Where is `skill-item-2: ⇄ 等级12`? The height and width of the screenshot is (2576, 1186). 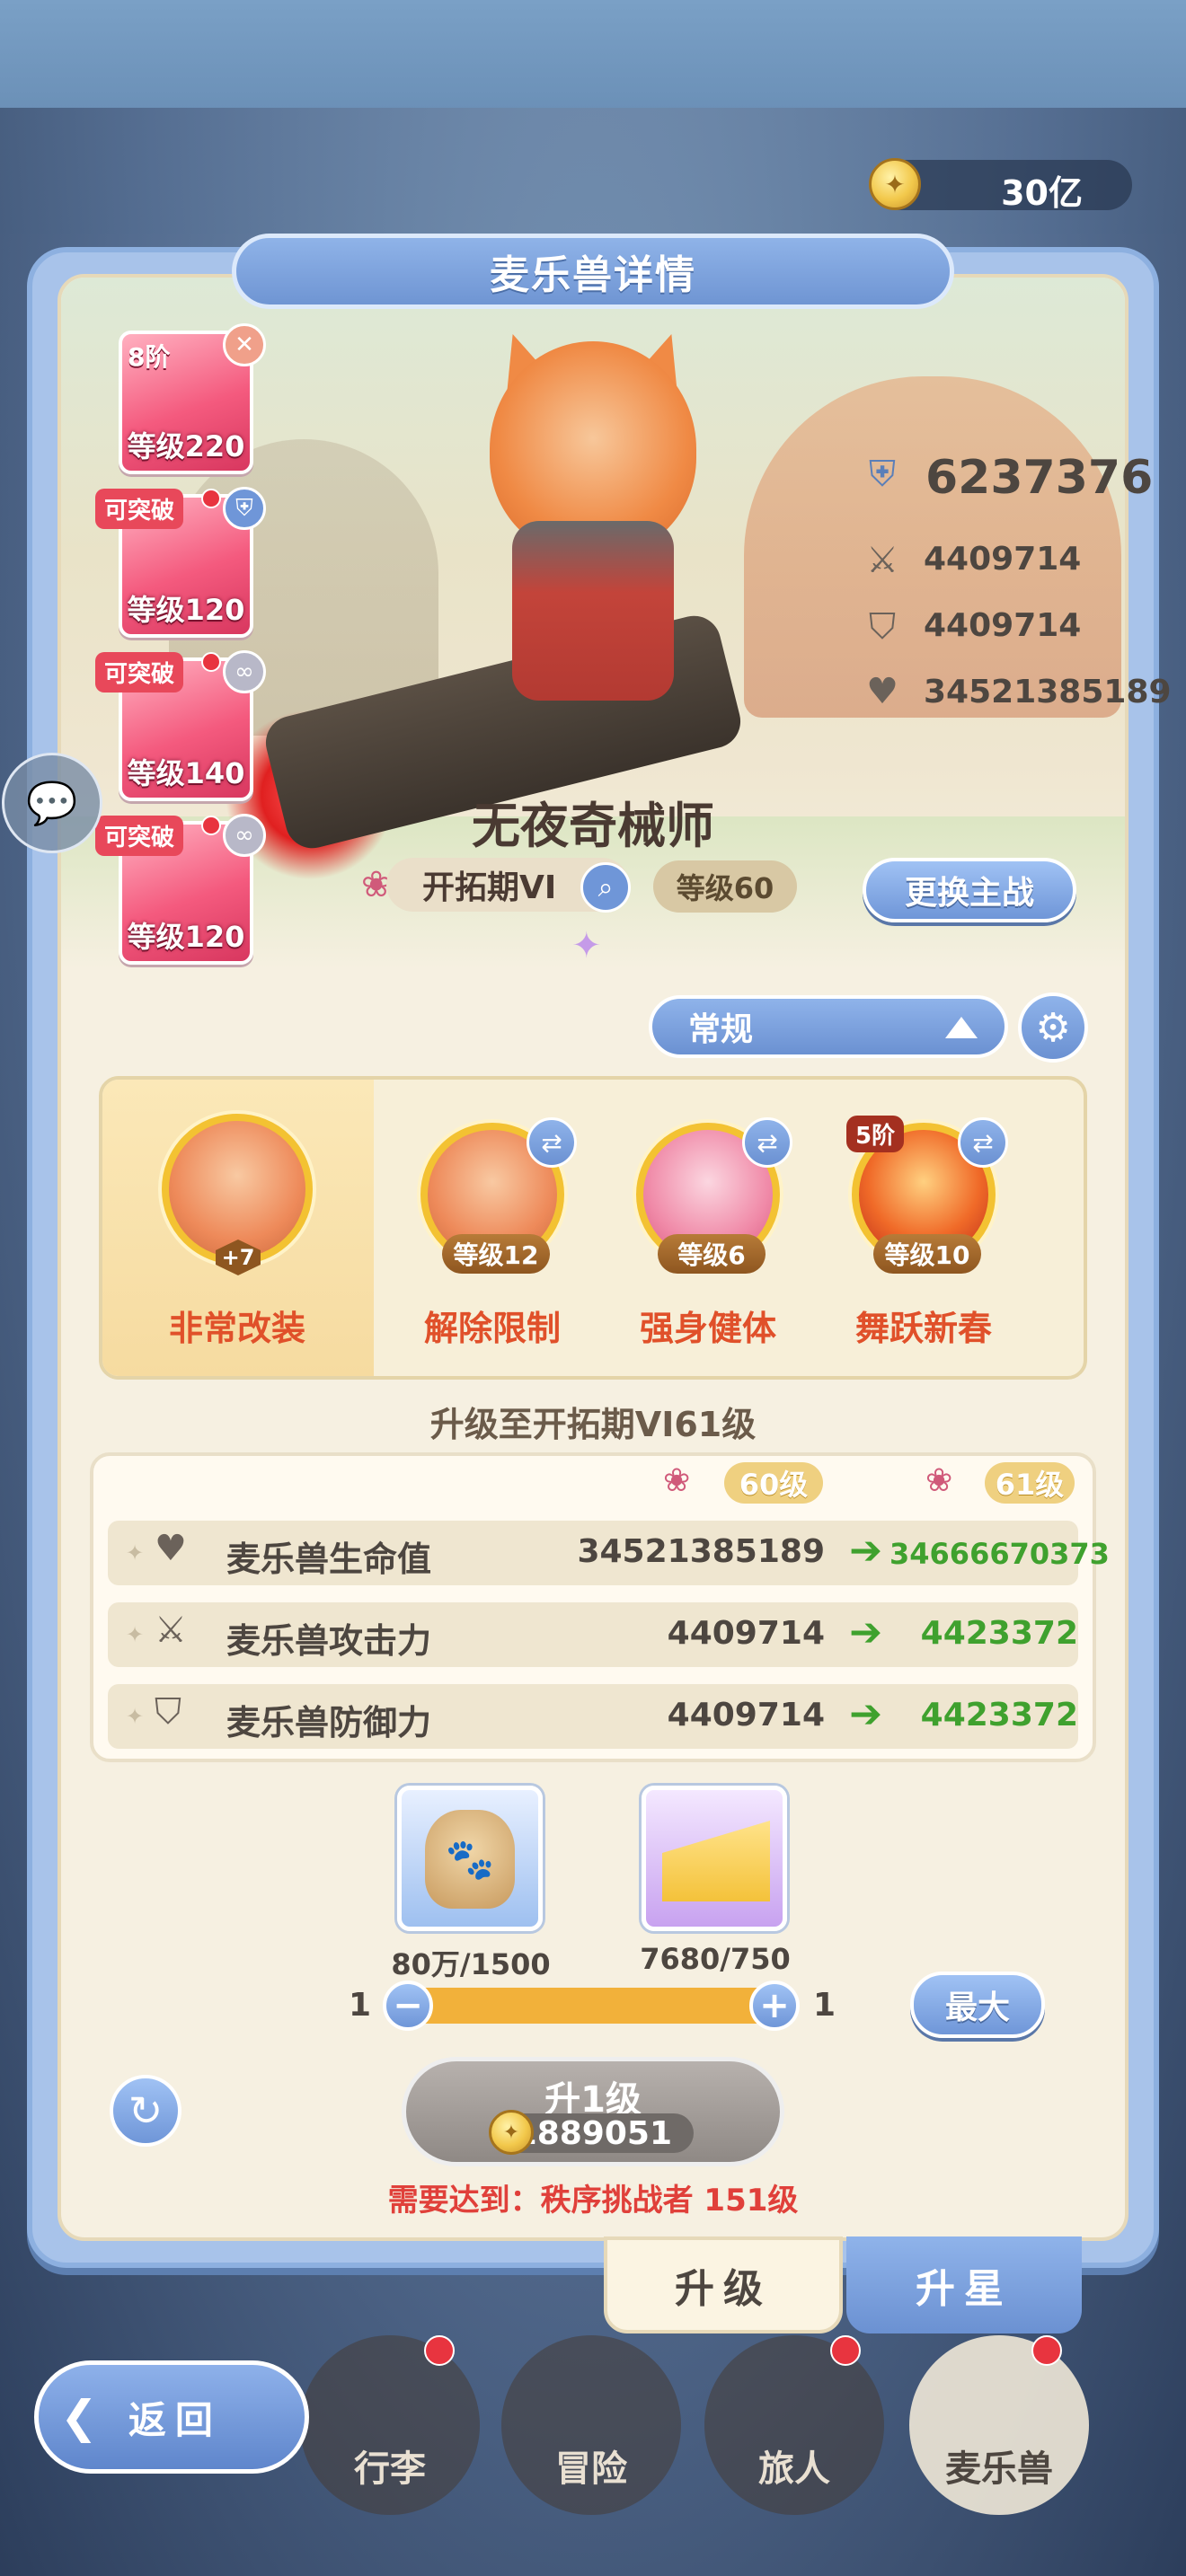
skill-item-2: ⇄ 等级12 is located at coordinates (498, 1195).